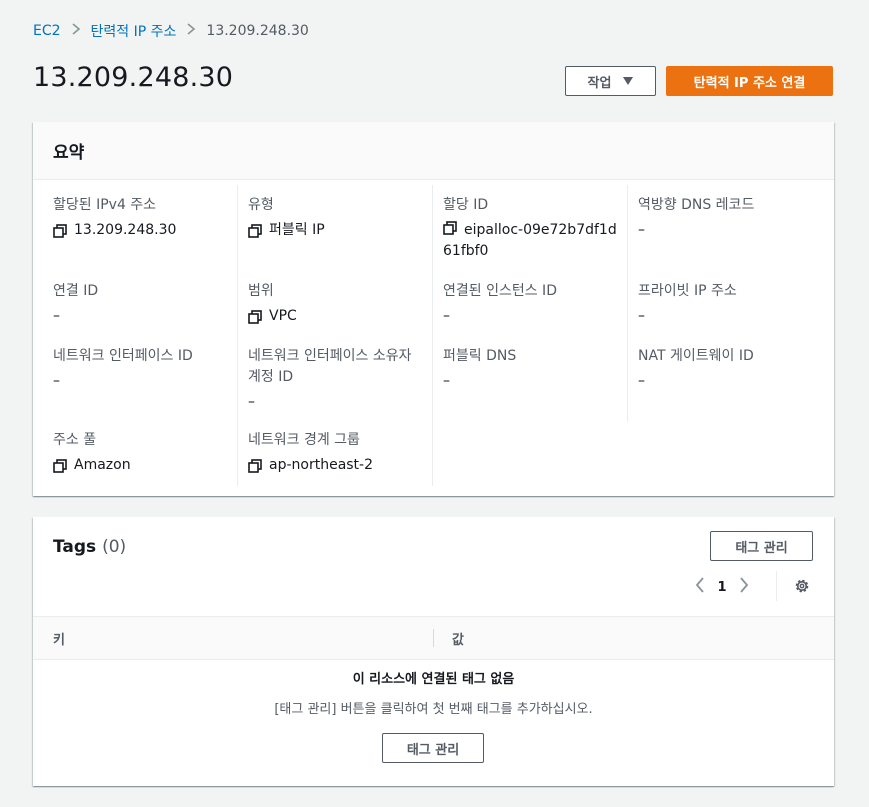 The width and height of the screenshot is (869, 807). What do you see at coordinates (728, 369) in the screenshot?
I see `field-nat-gateway: NAT 게이트웨이 ID –` at bounding box center [728, 369].